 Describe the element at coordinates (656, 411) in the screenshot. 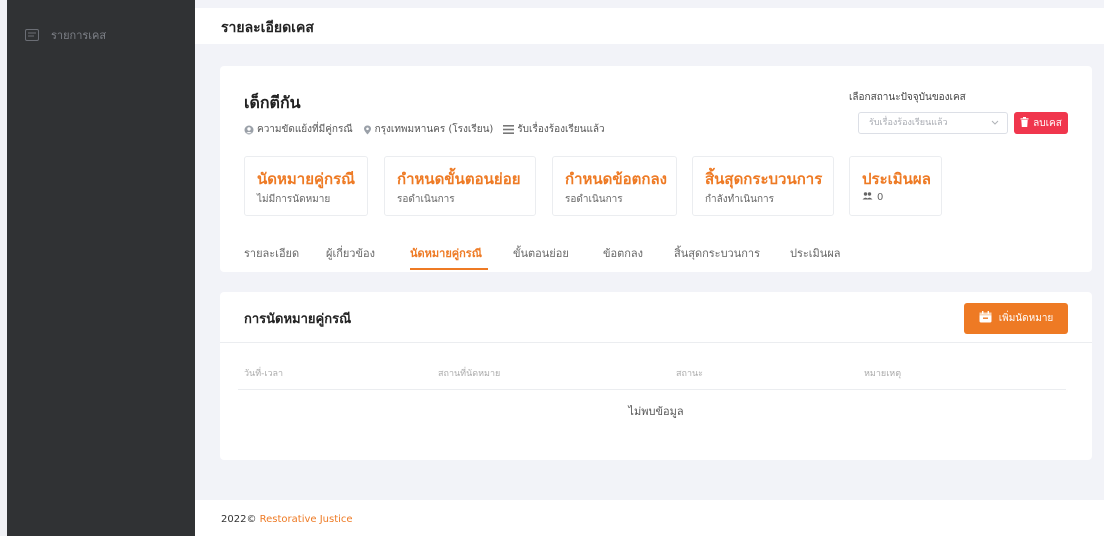

I see `empty-state-text: ไม่พบข้อมูล` at that location.